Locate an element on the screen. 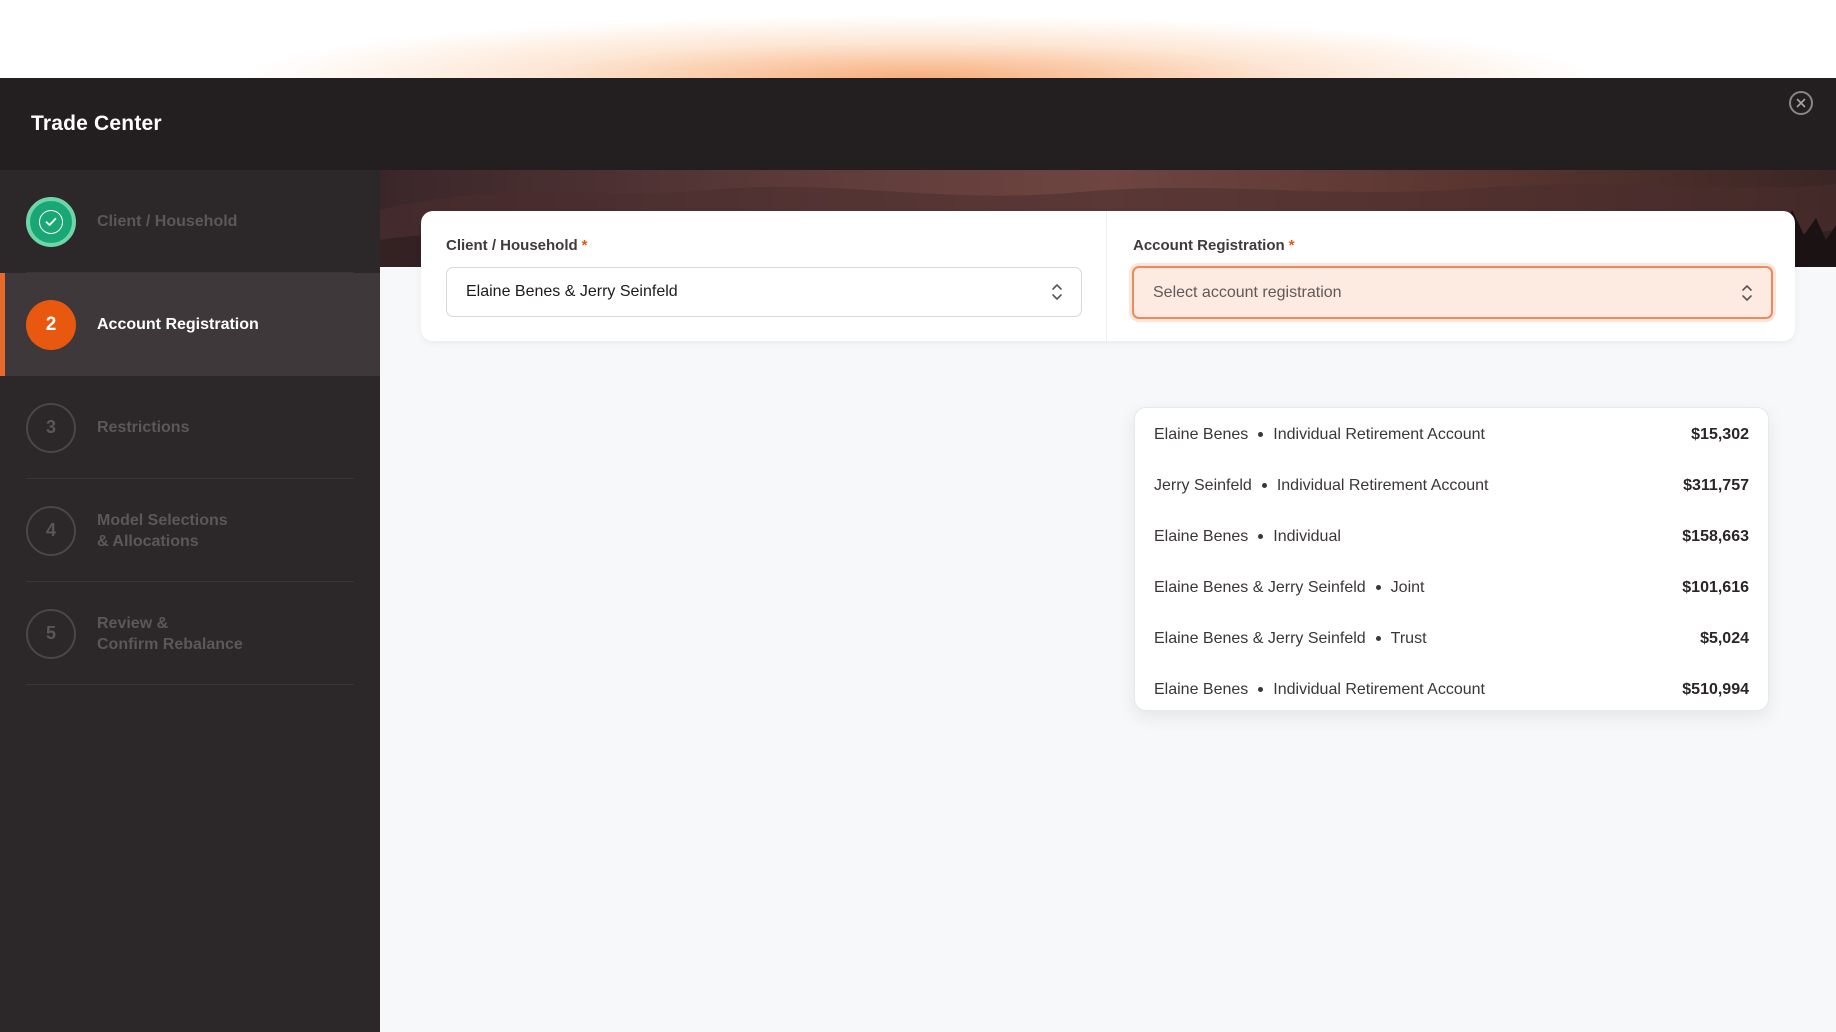 This screenshot has width=1836, height=1032. close-button is located at coordinates (1801, 103).